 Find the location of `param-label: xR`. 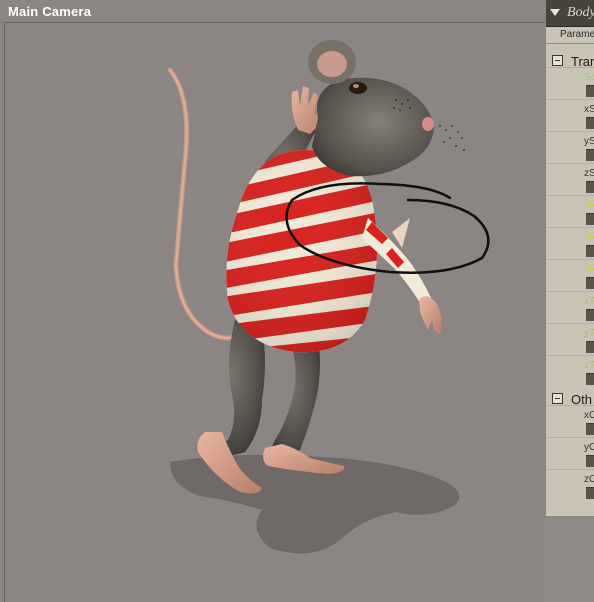

param-label: xR is located at coordinates (589, 237).